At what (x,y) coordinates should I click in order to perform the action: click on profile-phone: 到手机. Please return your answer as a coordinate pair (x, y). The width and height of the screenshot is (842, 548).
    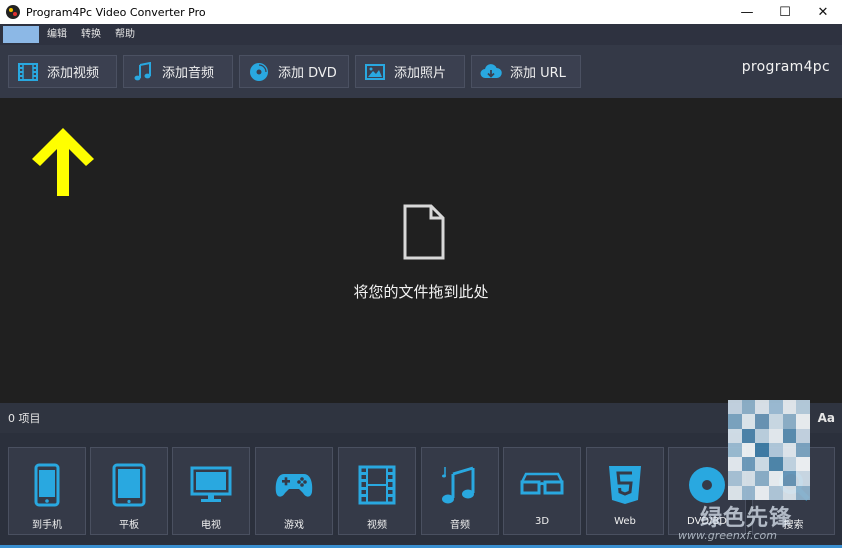
    Looking at the image, I should click on (47, 491).